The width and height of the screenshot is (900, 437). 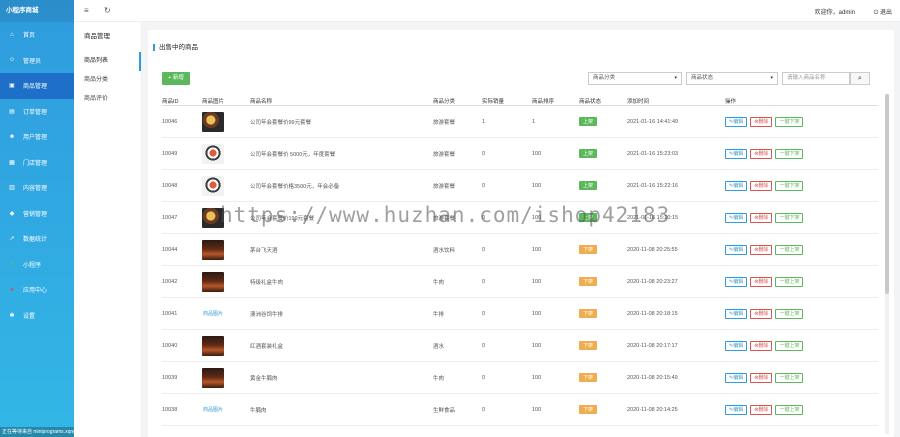 What do you see at coordinates (32, 265) in the screenshot?
I see `sidebar-item-label: 小程序` at bounding box center [32, 265].